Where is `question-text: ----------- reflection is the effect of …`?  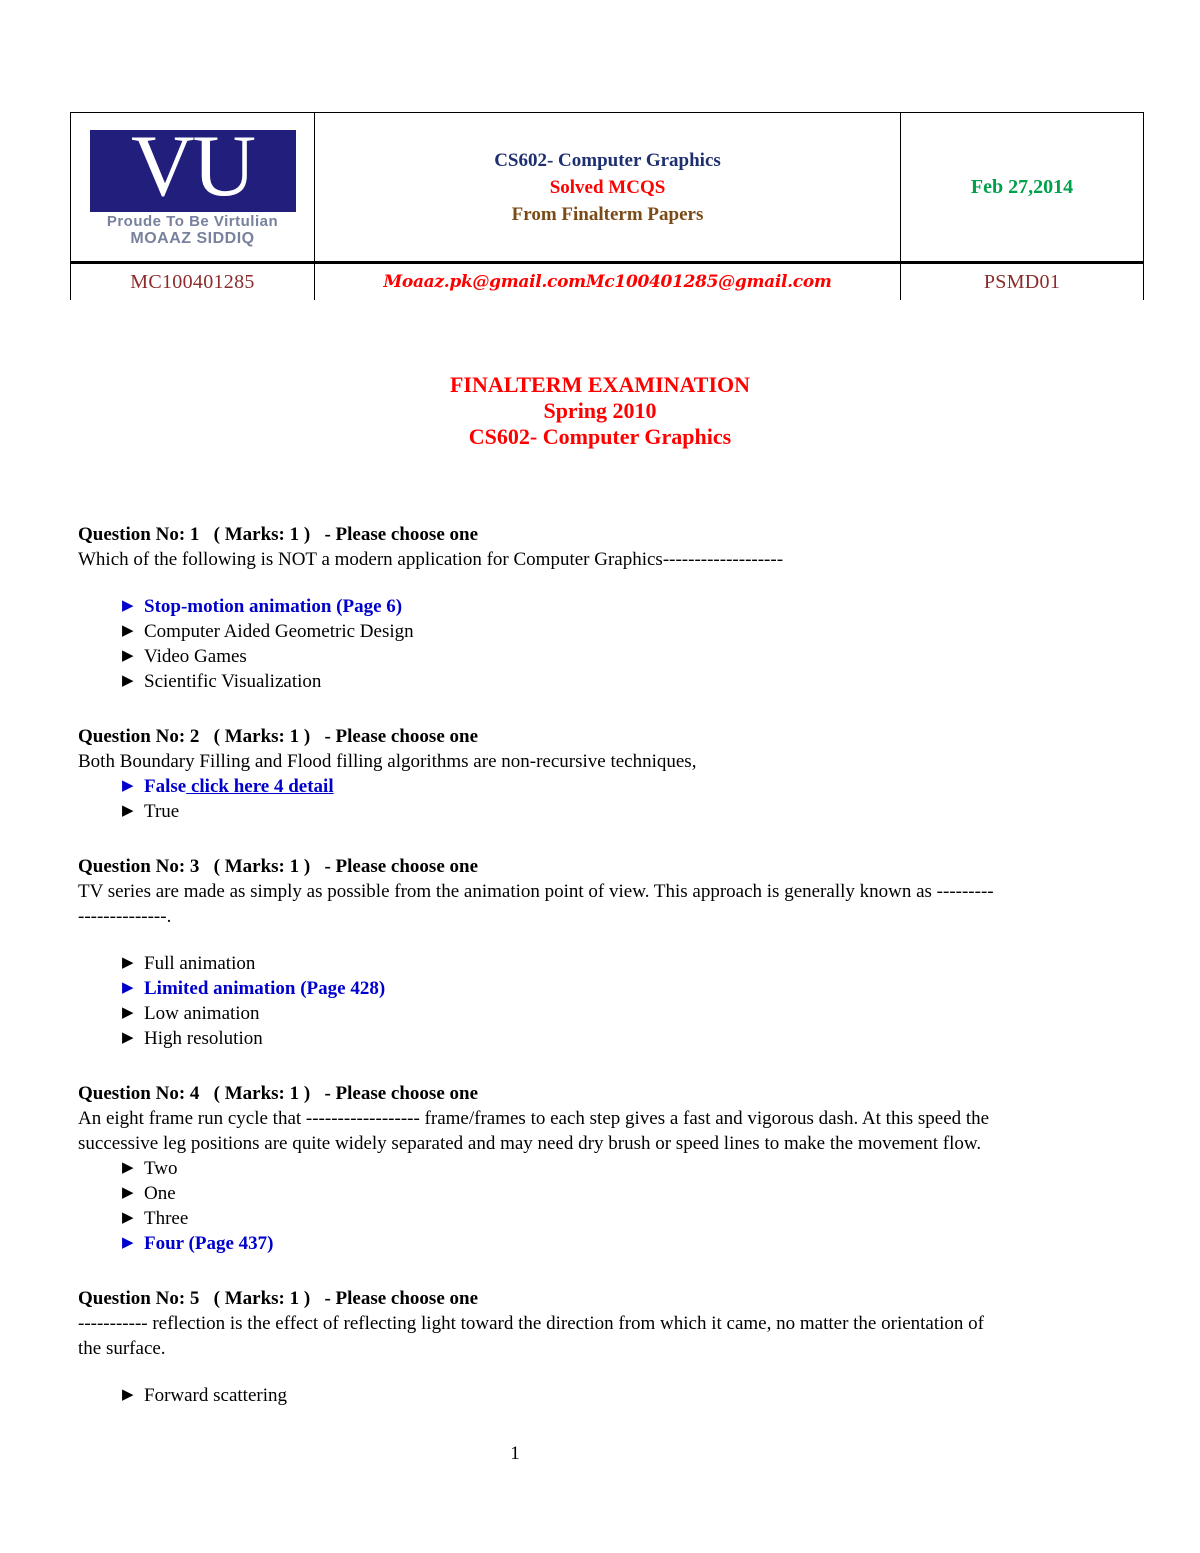 question-text: ----------- reflection is the effect of … is located at coordinates (531, 1323).